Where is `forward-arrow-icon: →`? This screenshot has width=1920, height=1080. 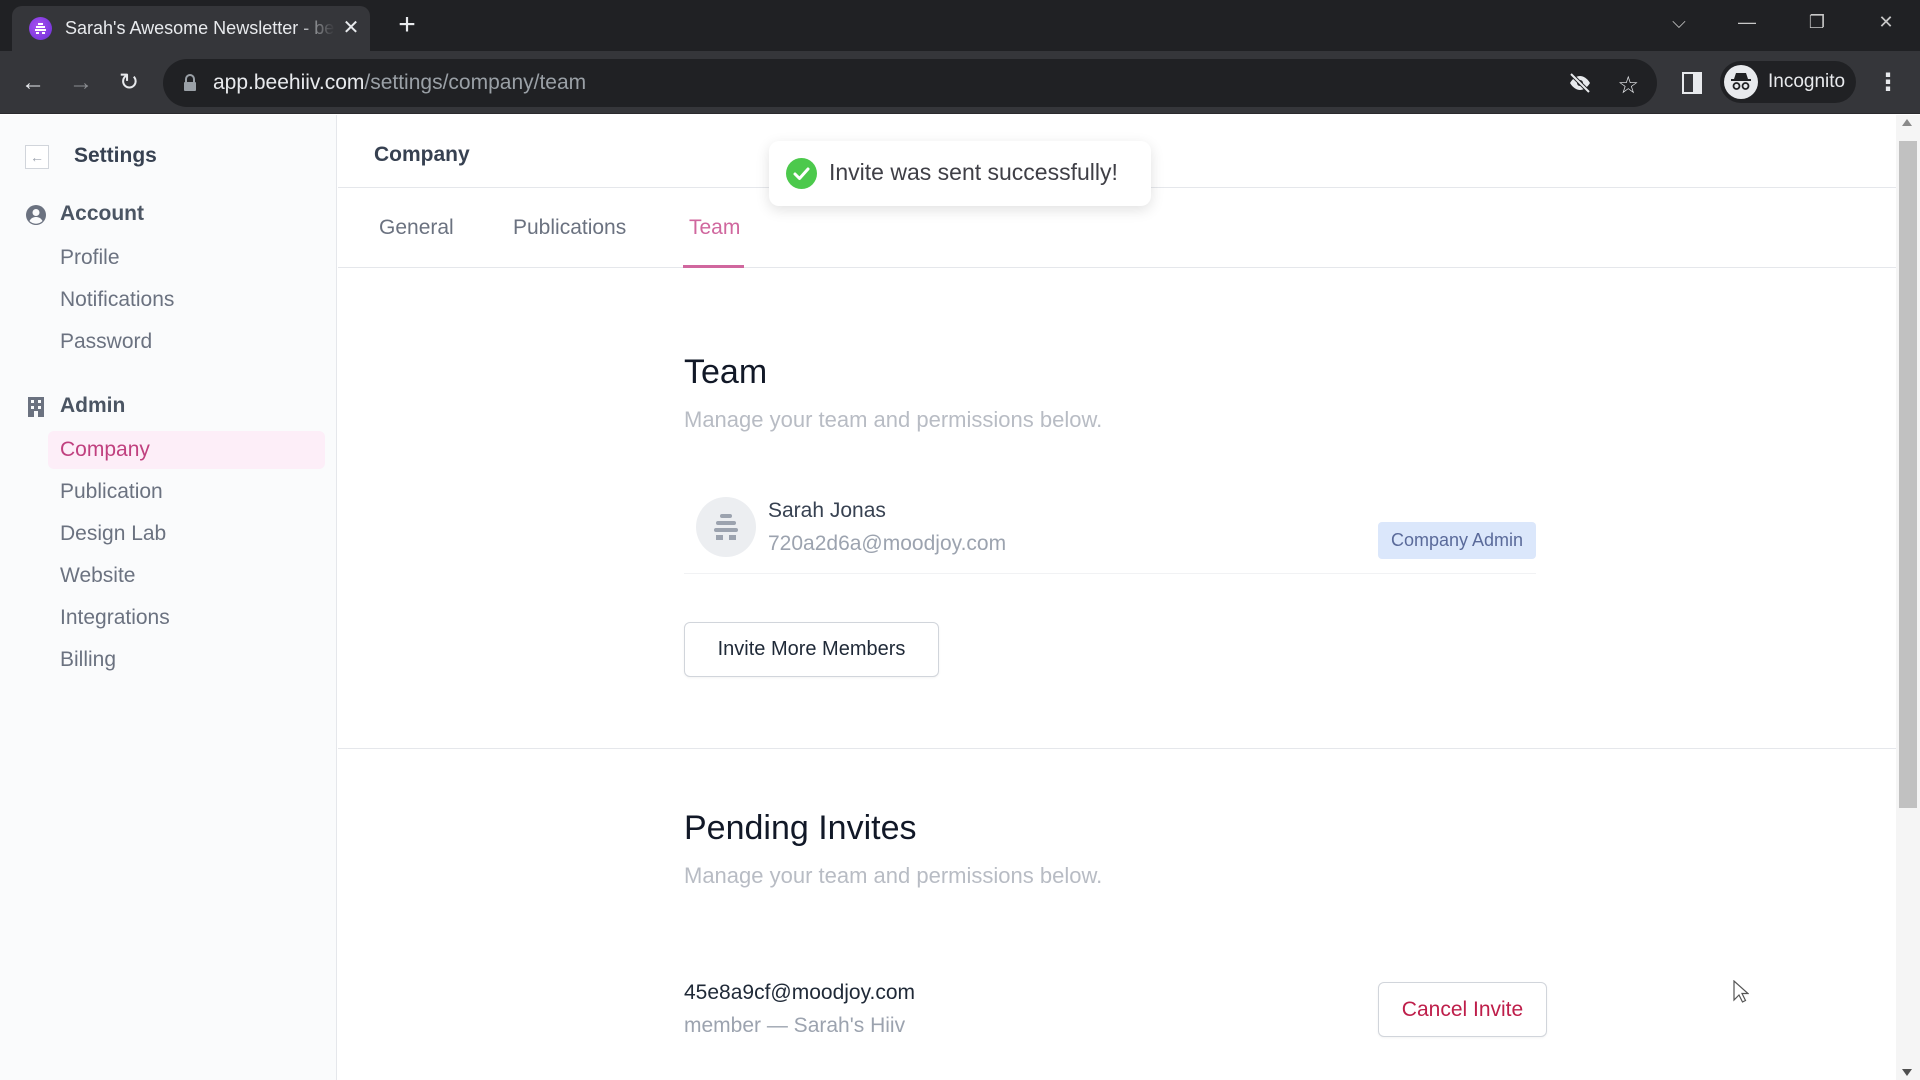 forward-arrow-icon: → is located at coordinates (81, 83).